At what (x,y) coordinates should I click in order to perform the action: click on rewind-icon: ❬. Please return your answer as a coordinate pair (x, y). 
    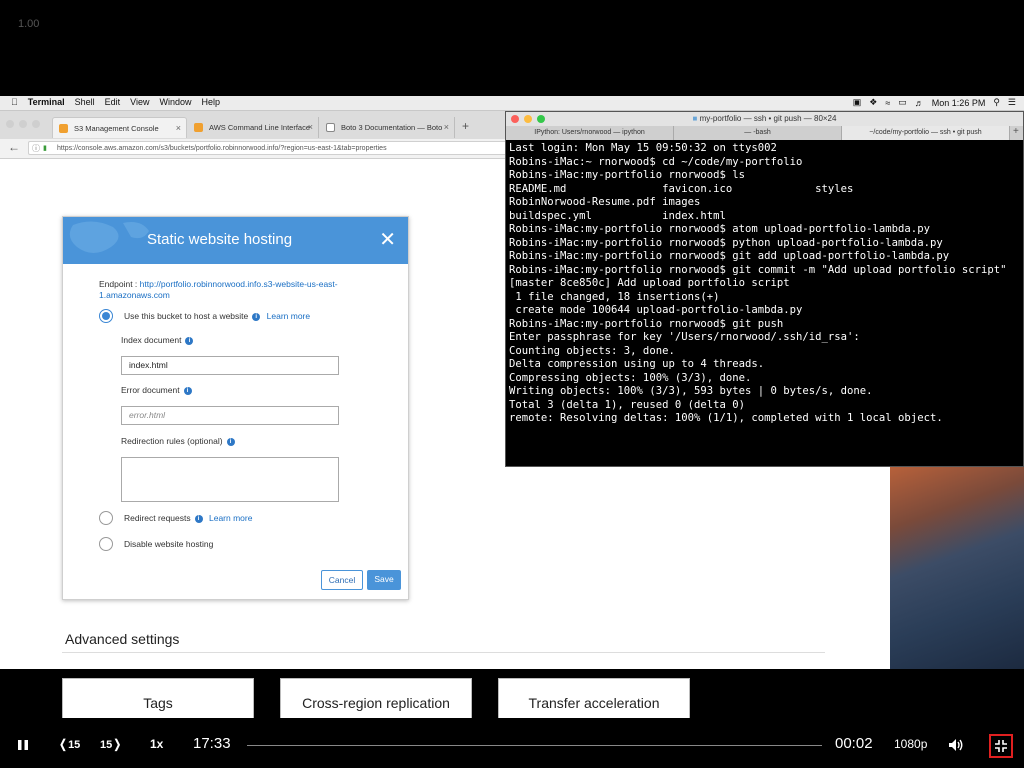
    Looking at the image, I should click on (63, 744).